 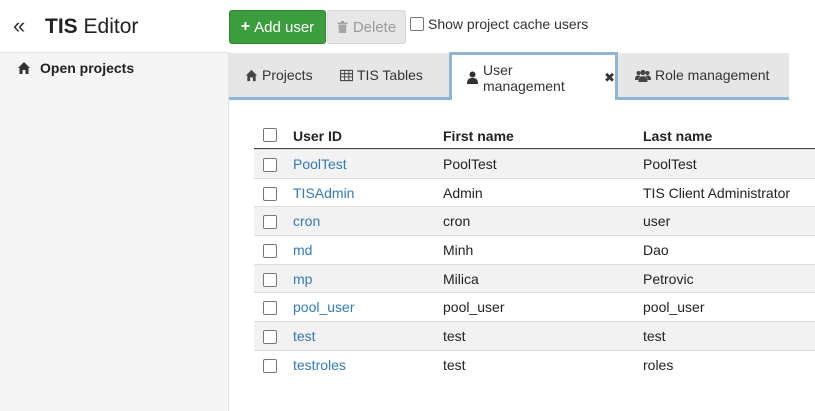 I want to click on tab-tis-tables: TIS Tables, so click(x=381, y=75).